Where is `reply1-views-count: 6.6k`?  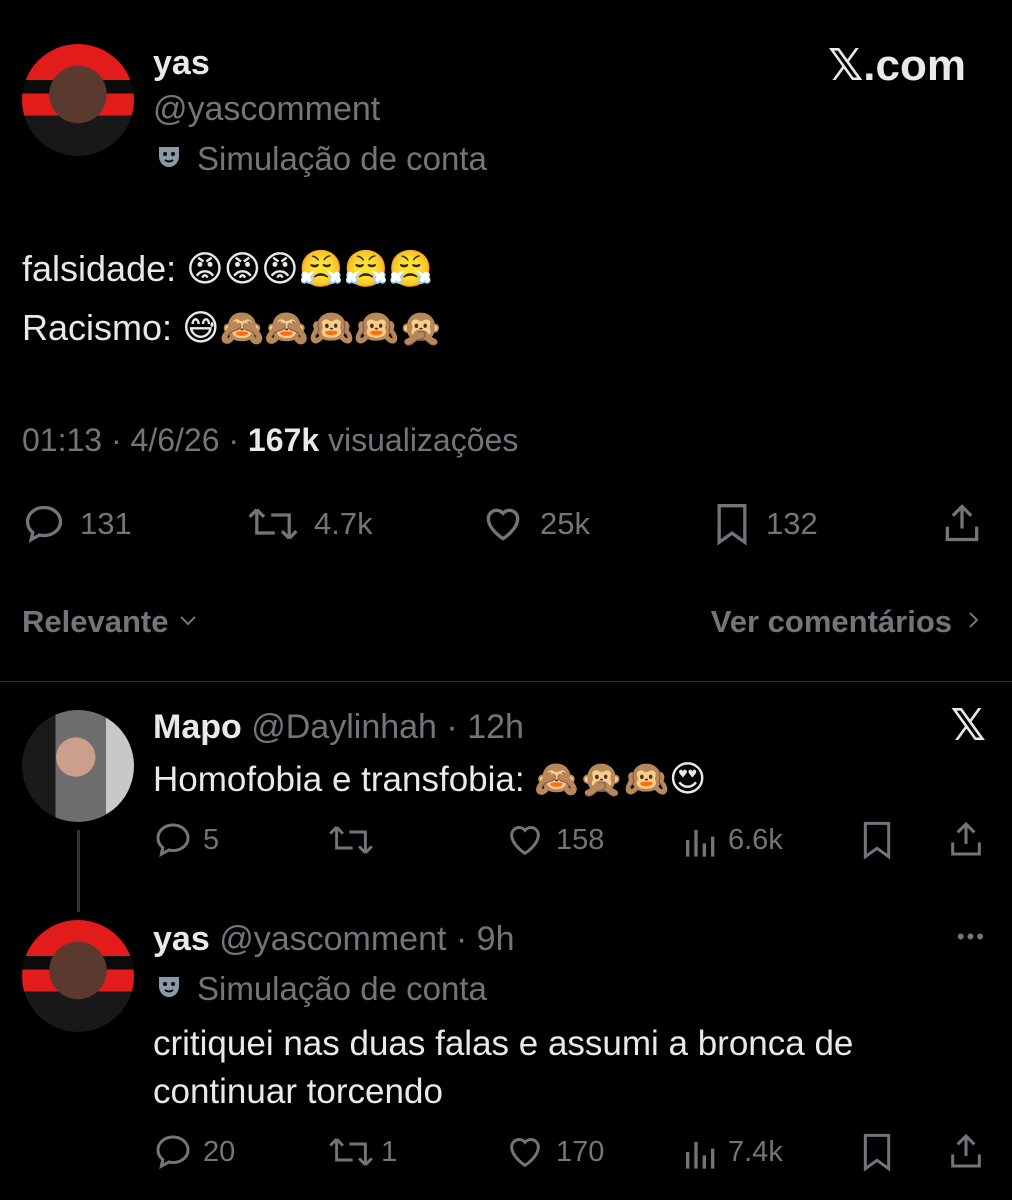
reply1-views-count: 6.6k is located at coordinates (755, 839).